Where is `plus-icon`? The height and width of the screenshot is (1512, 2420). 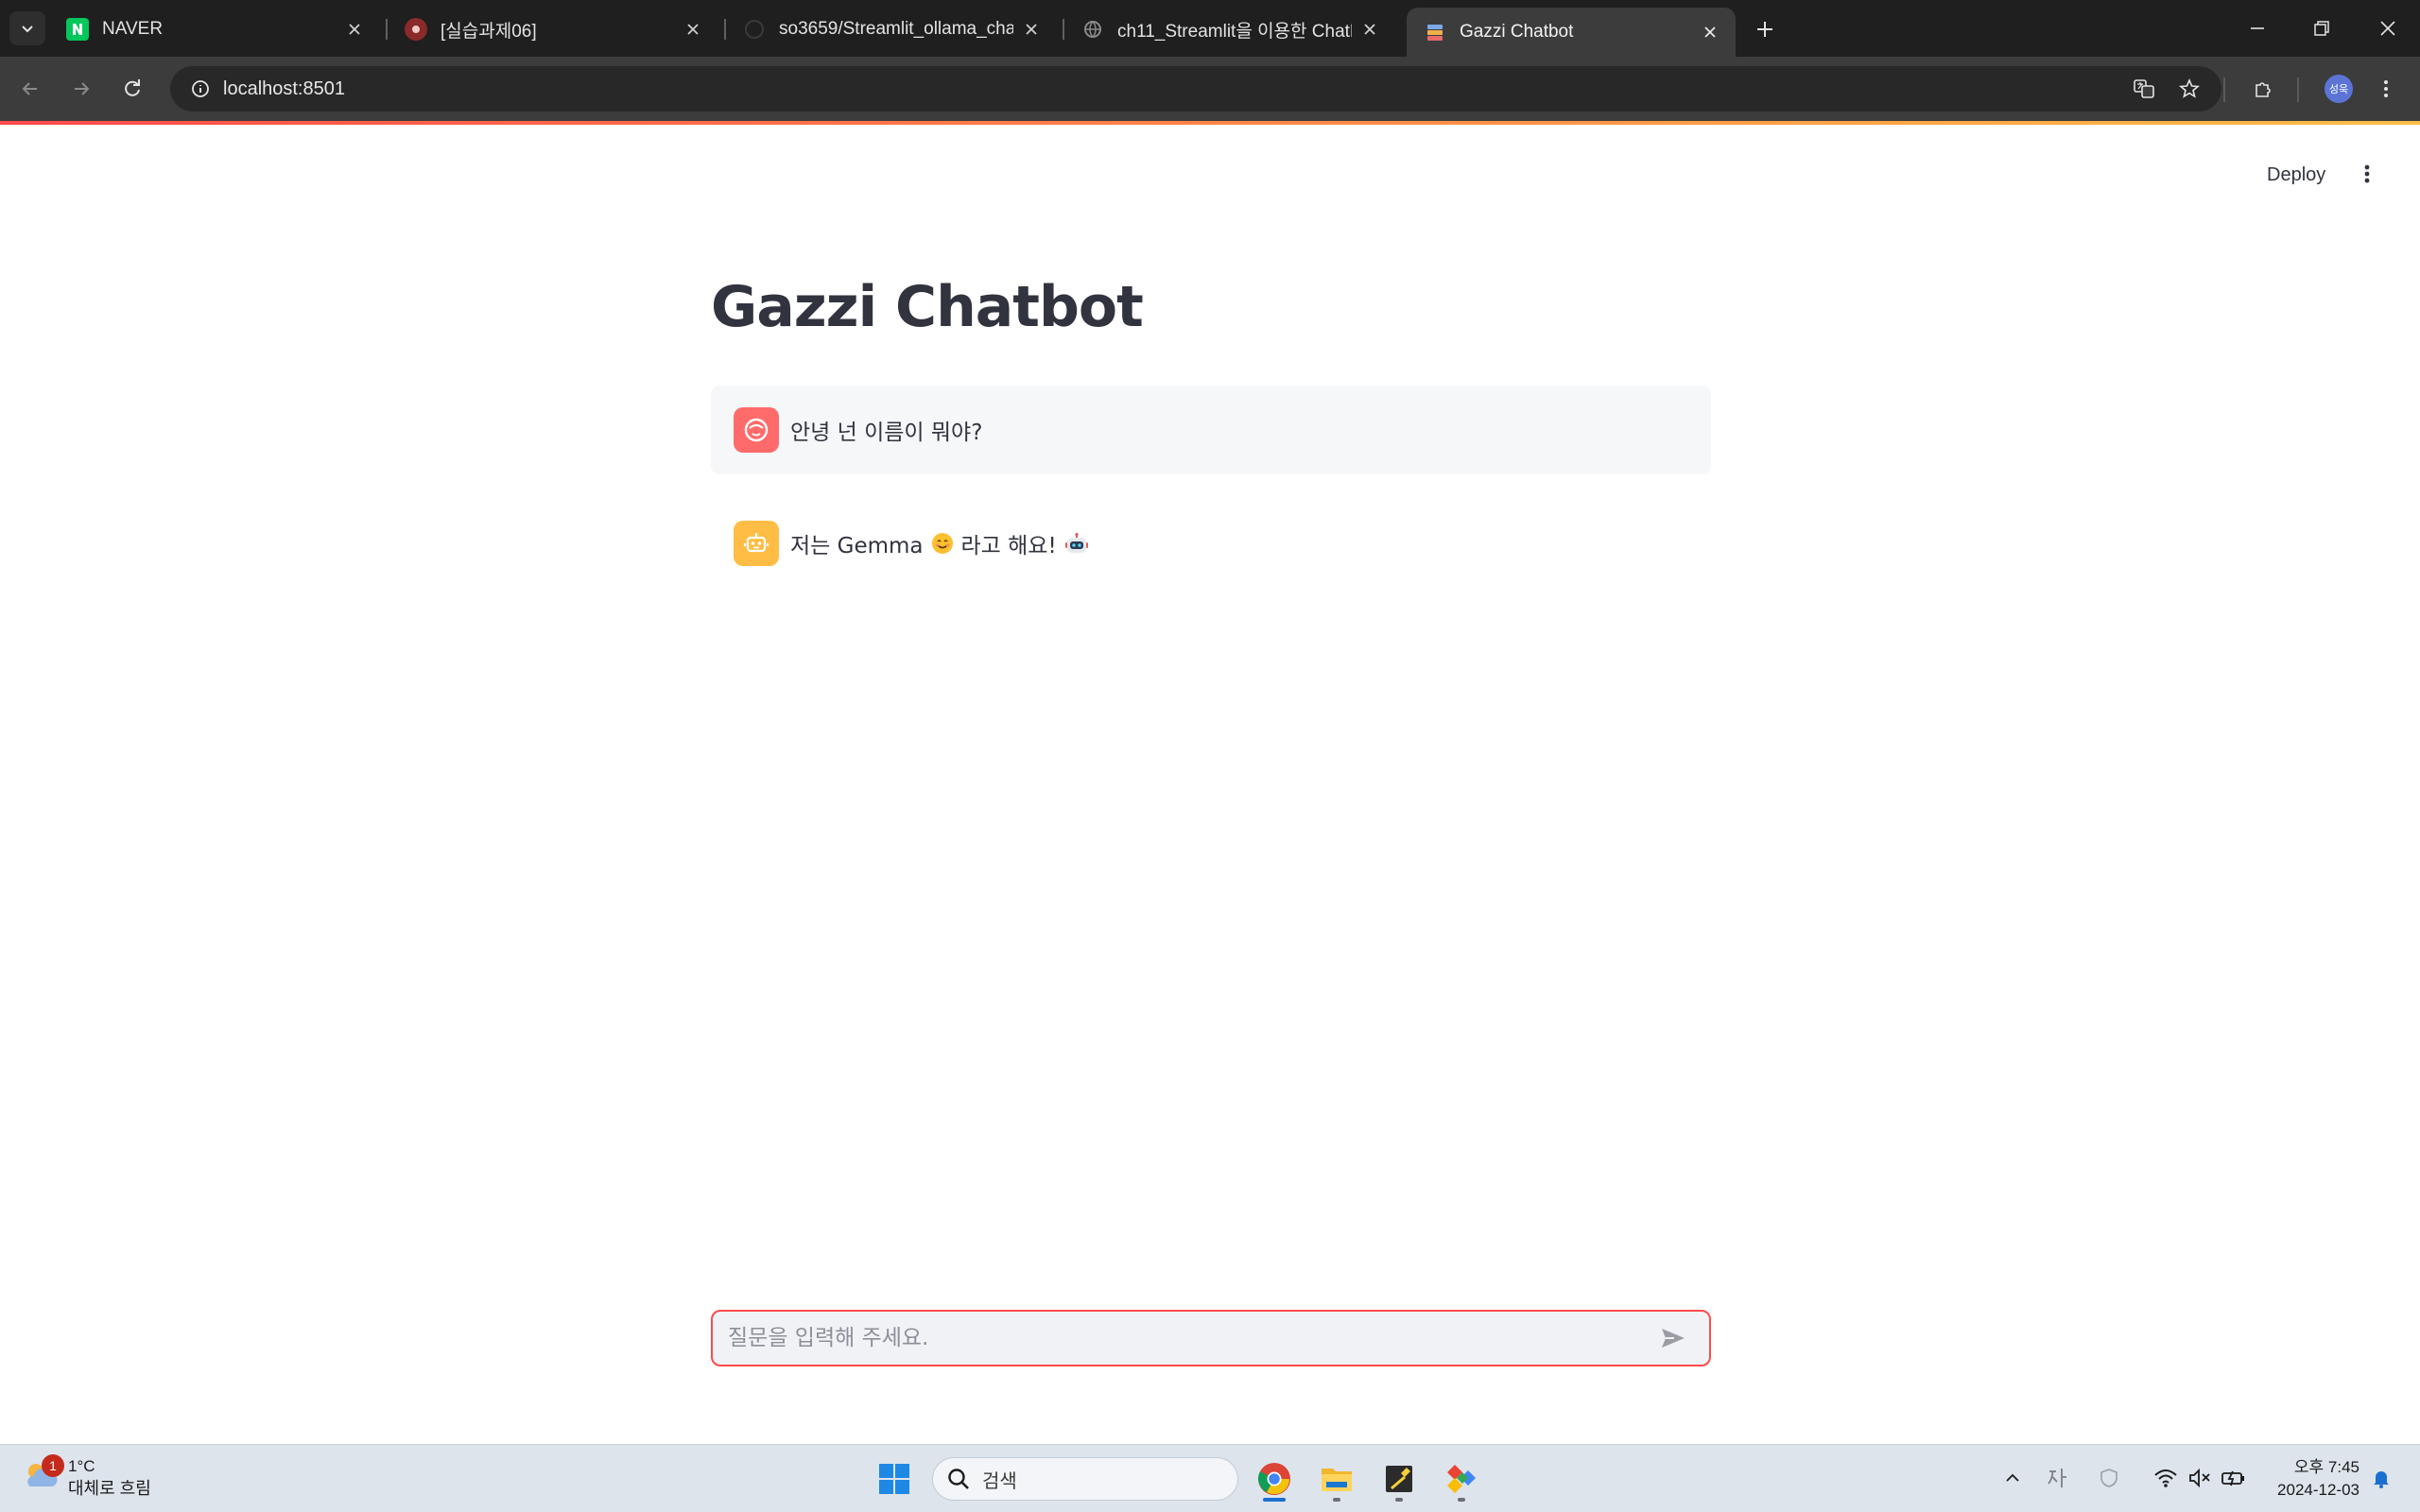 plus-icon is located at coordinates (1765, 29).